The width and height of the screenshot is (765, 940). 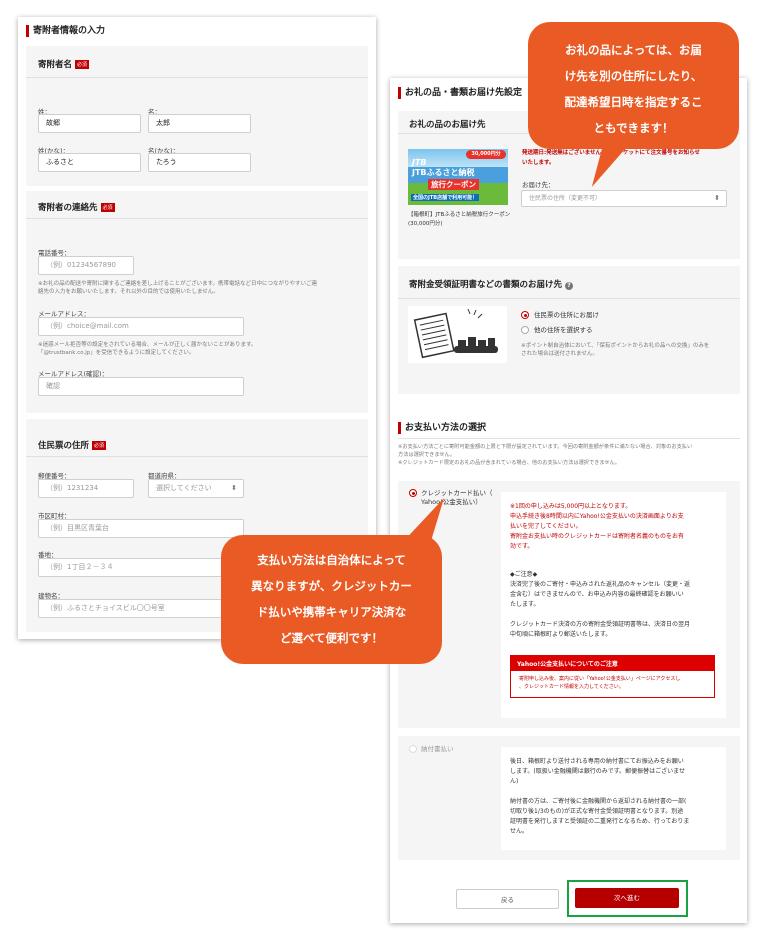 What do you see at coordinates (141, 326) in the screenshot?
I see `email-input: （例）choice@mail.com` at bounding box center [141, 326].